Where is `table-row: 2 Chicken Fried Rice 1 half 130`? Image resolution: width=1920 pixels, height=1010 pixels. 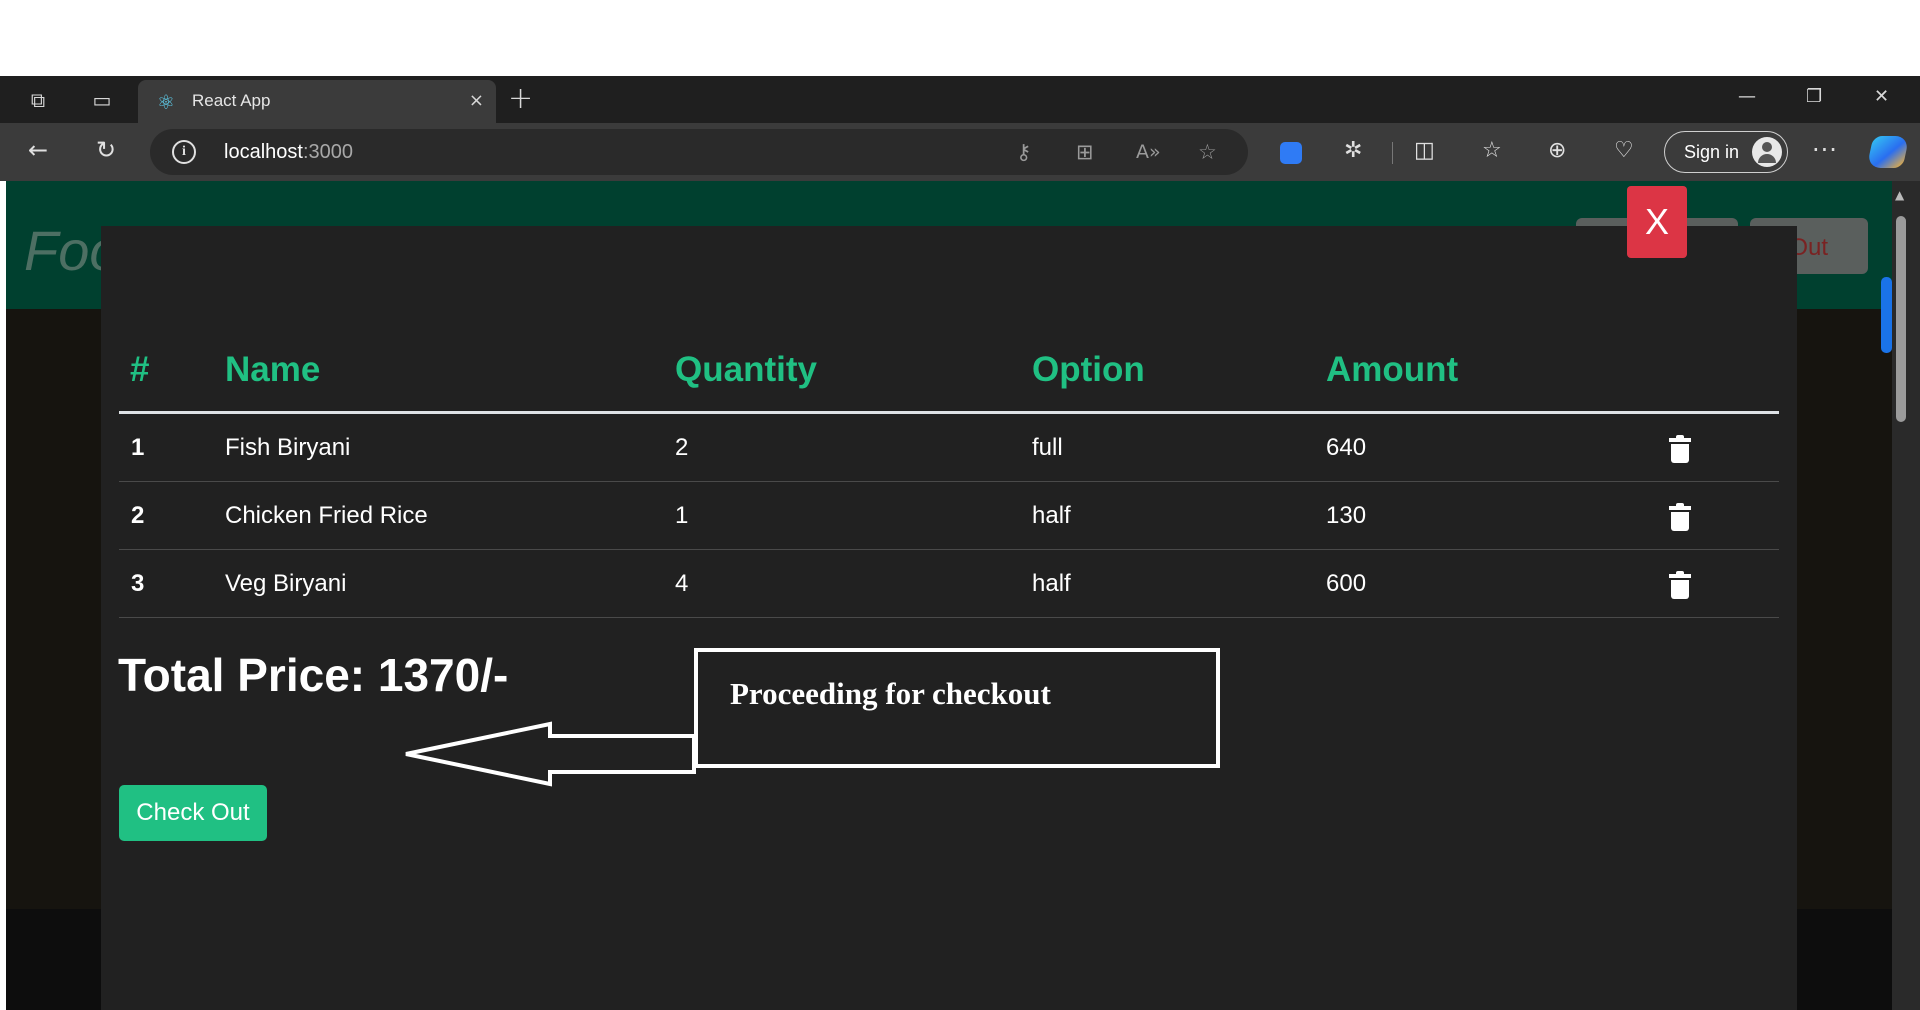 table-row: 2 Chicken Fried Rice 1 half 130 is located at coordinates (949, 516).